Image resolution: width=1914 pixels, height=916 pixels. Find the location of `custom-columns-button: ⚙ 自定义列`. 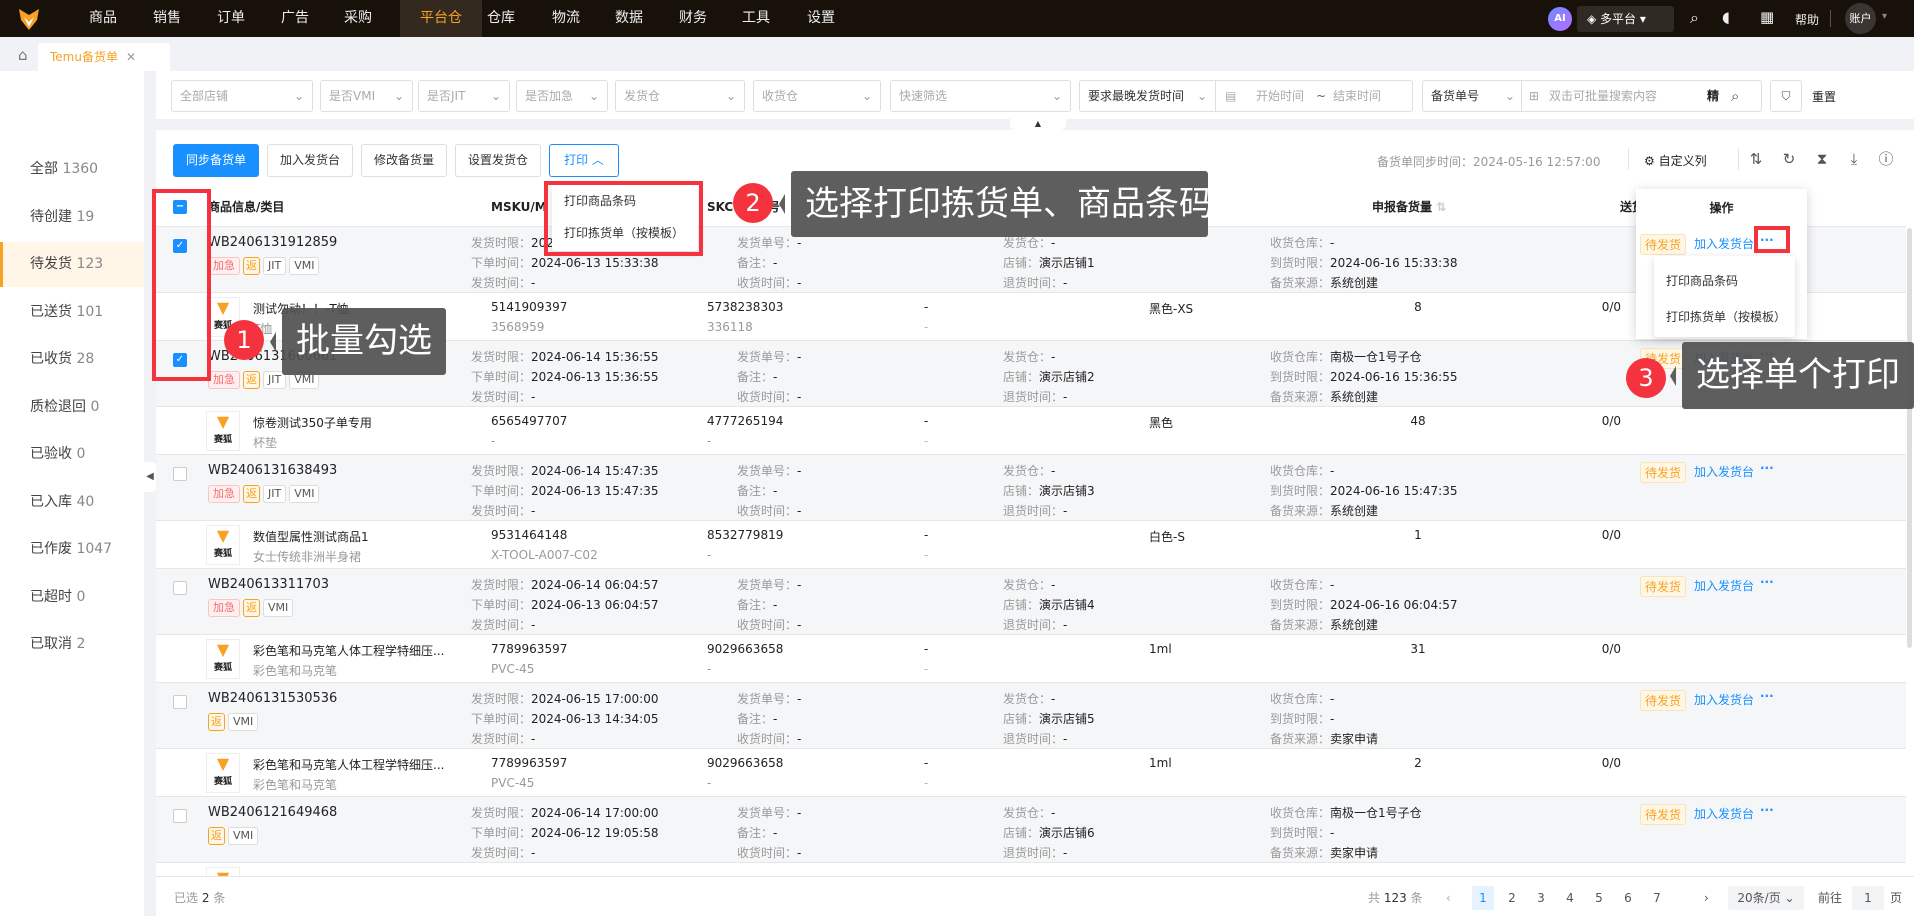

custom-columns-button: ⚙ 自定义列 is located at coordinates (1675, 160).